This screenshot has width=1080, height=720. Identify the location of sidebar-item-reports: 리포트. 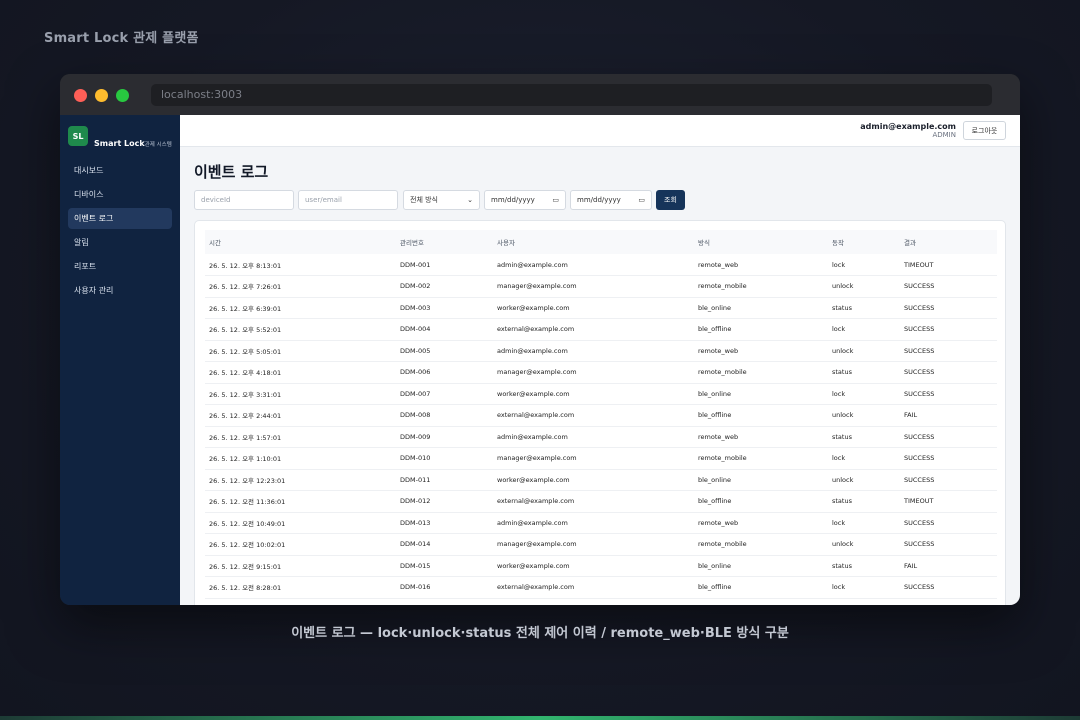
(120, 266).